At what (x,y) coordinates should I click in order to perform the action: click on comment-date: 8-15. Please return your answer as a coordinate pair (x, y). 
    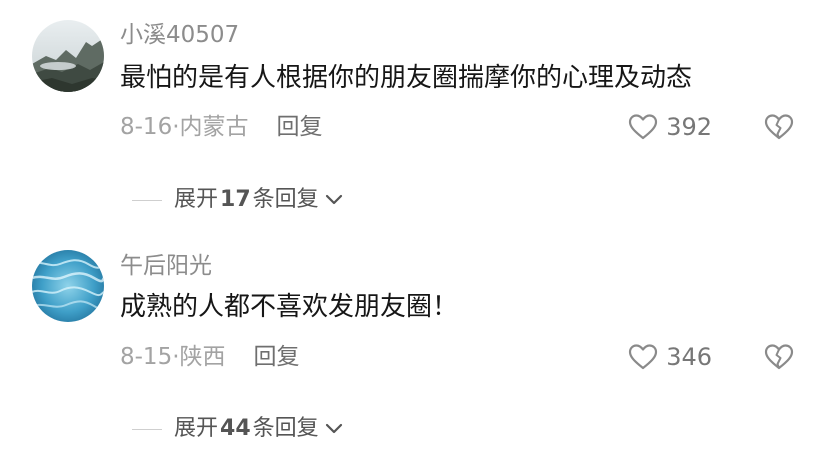
    Looking at the image, I should click on (146, 357).